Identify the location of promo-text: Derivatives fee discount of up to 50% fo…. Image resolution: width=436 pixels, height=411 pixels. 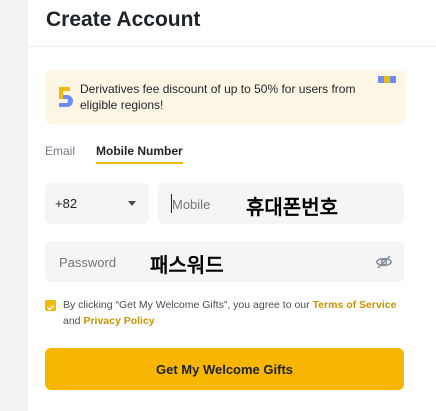
(218, 97).